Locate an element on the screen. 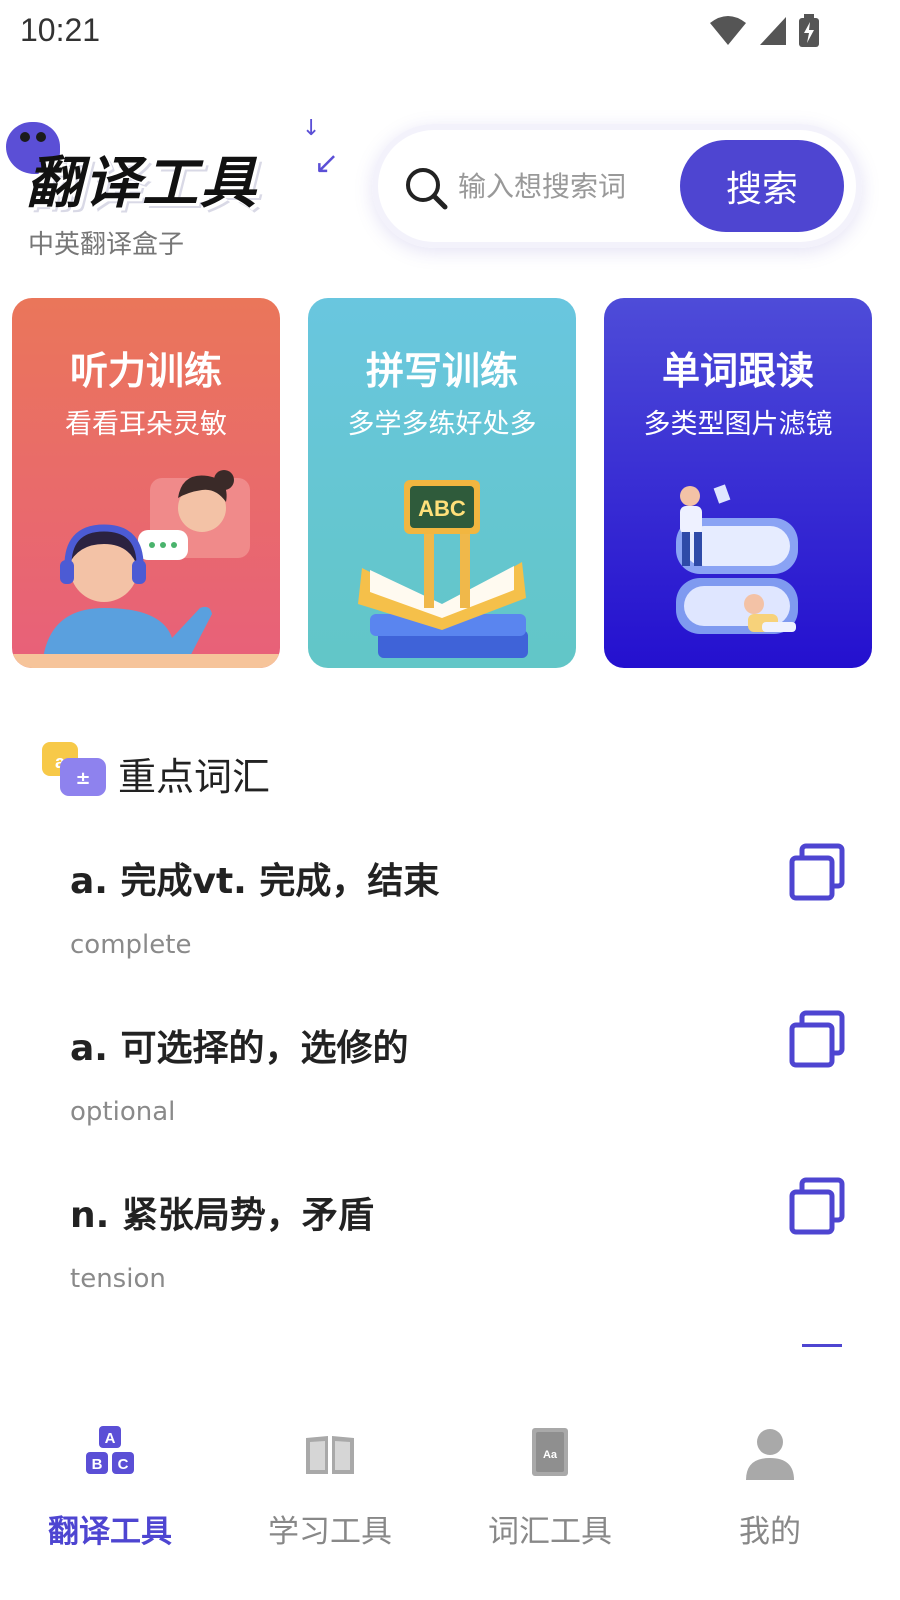  card-spelling-training: 拼写训练 多学多练好处多 ABC is located at coordinates (442, 483).